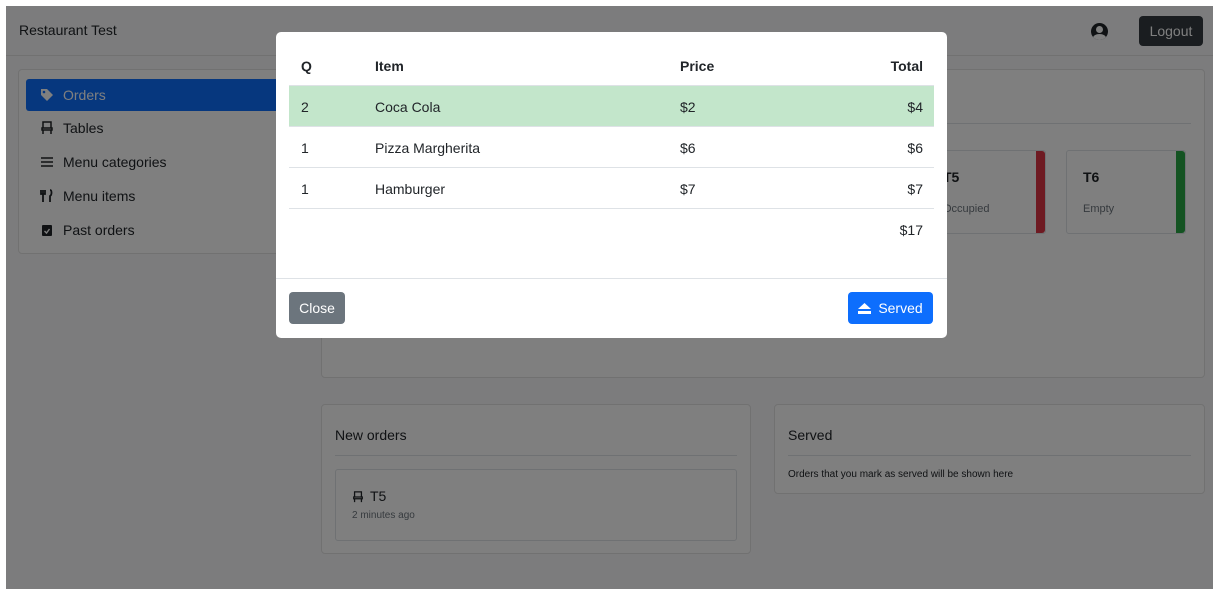 This screenshot has width=1213, height=589. I want to click on cell-quantity: 2, so click(305, 107).